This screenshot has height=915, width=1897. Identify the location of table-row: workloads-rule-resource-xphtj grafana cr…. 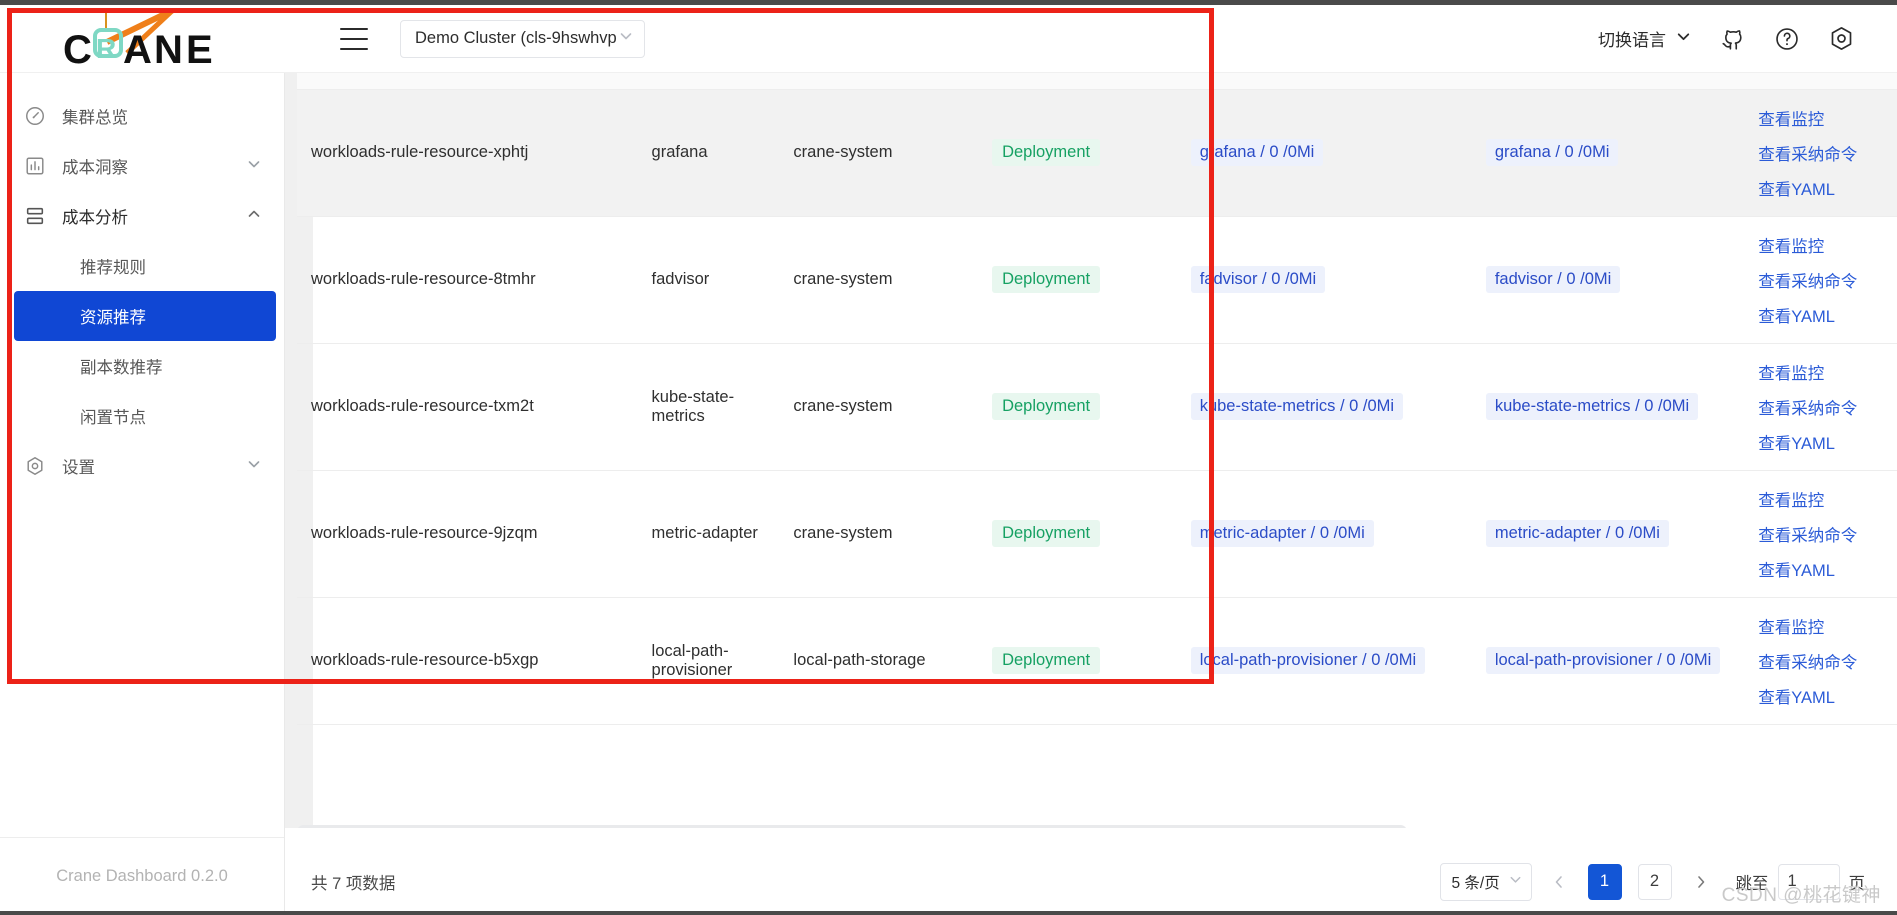
(1097, 153).